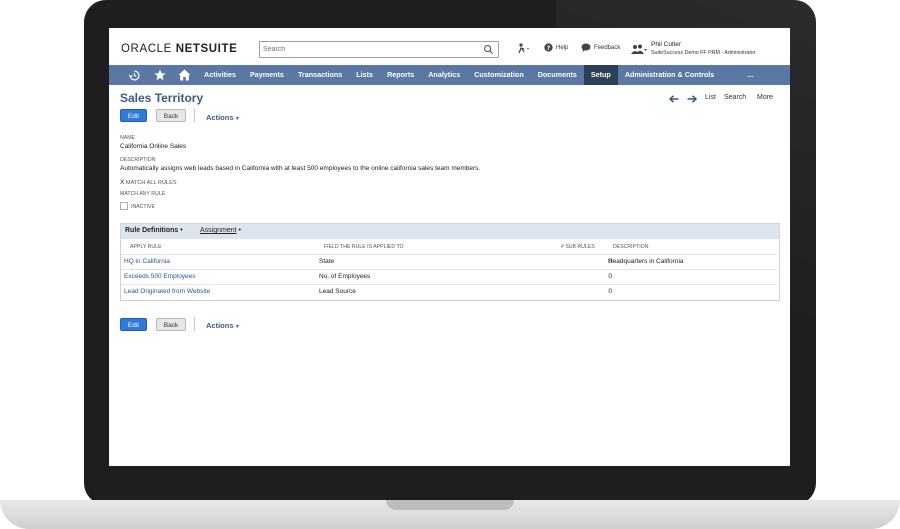  I want to click on nav-administration-controls: Administration & Controls, so click(669, 75).